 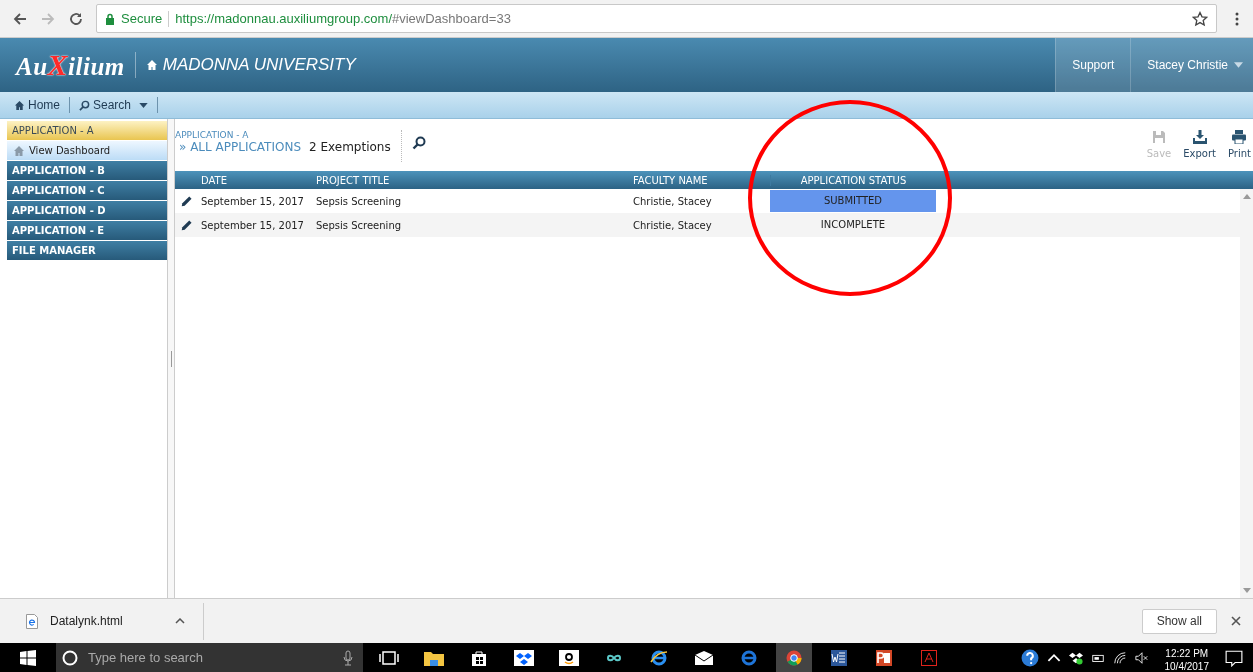 What do you see at coordinates (142, 18) in the screenshot?
I see `secure-label: Secure` at bounding box center [142, 18].